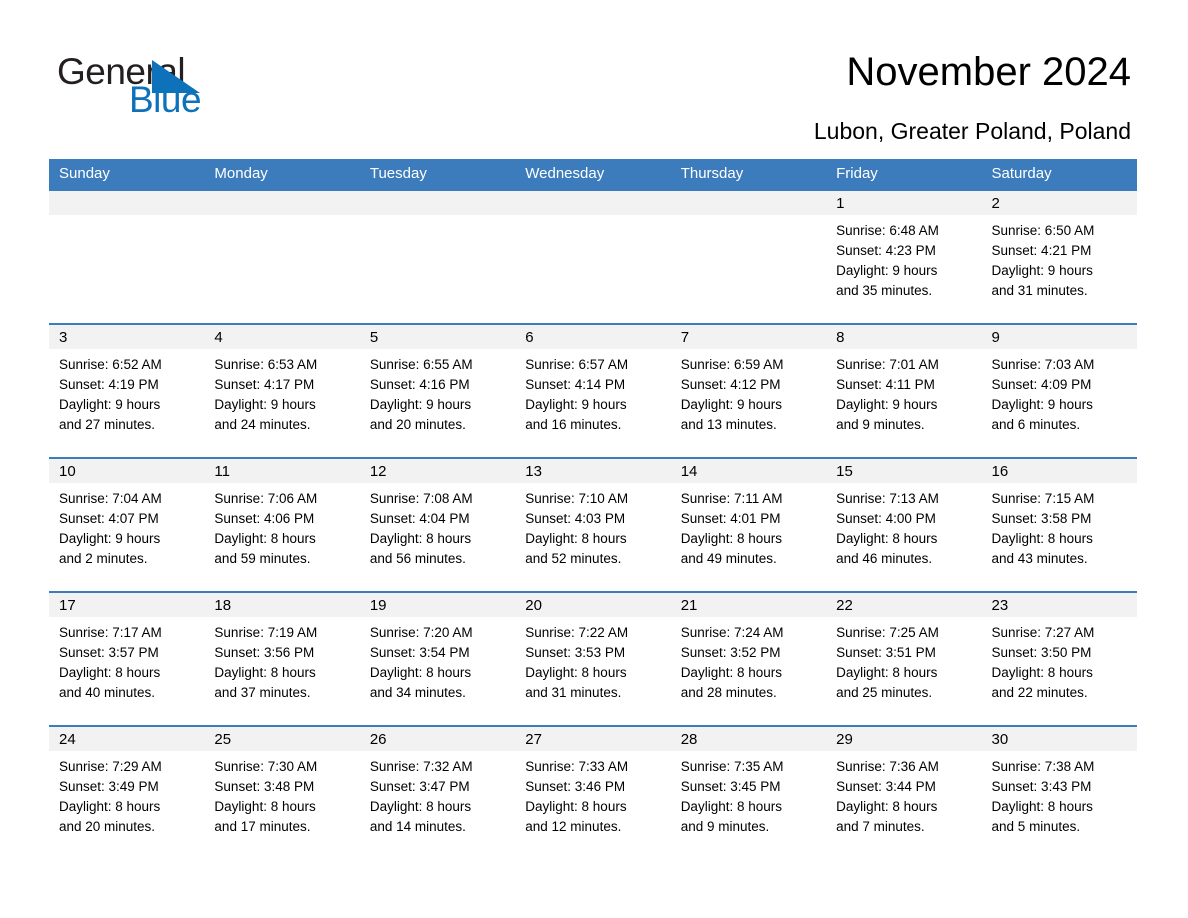 The width and height of the screenshot is (1188, 918). What do you see at coordinates (732, 766) in the screenshot?
I see `sunrise-time: Sunrise: 7:35 AM` at bounding box center [732, 766].